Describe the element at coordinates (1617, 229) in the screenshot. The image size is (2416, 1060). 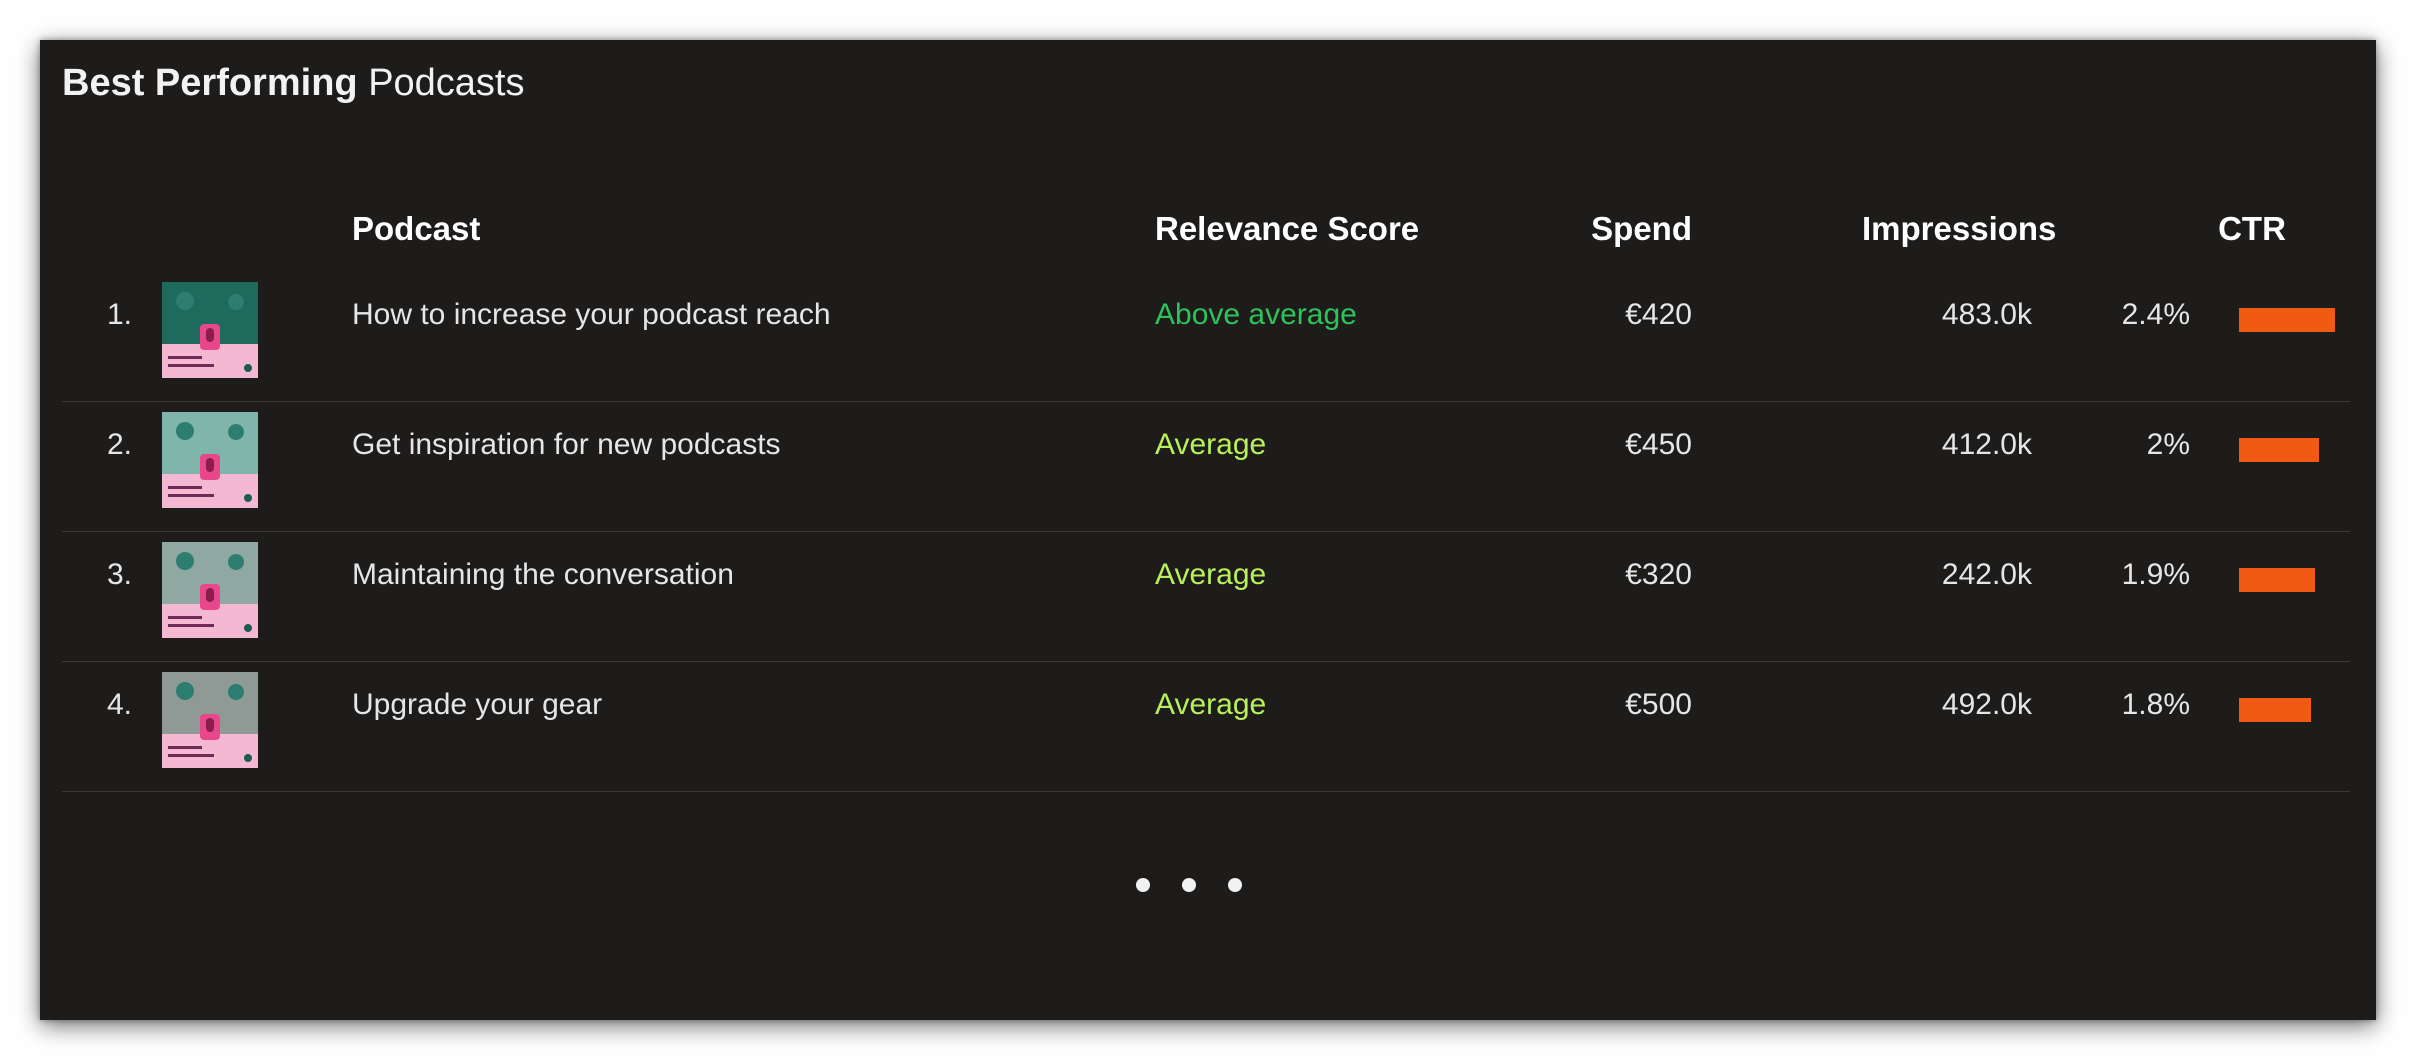
I see `column-header-spend: Spend` at that location.